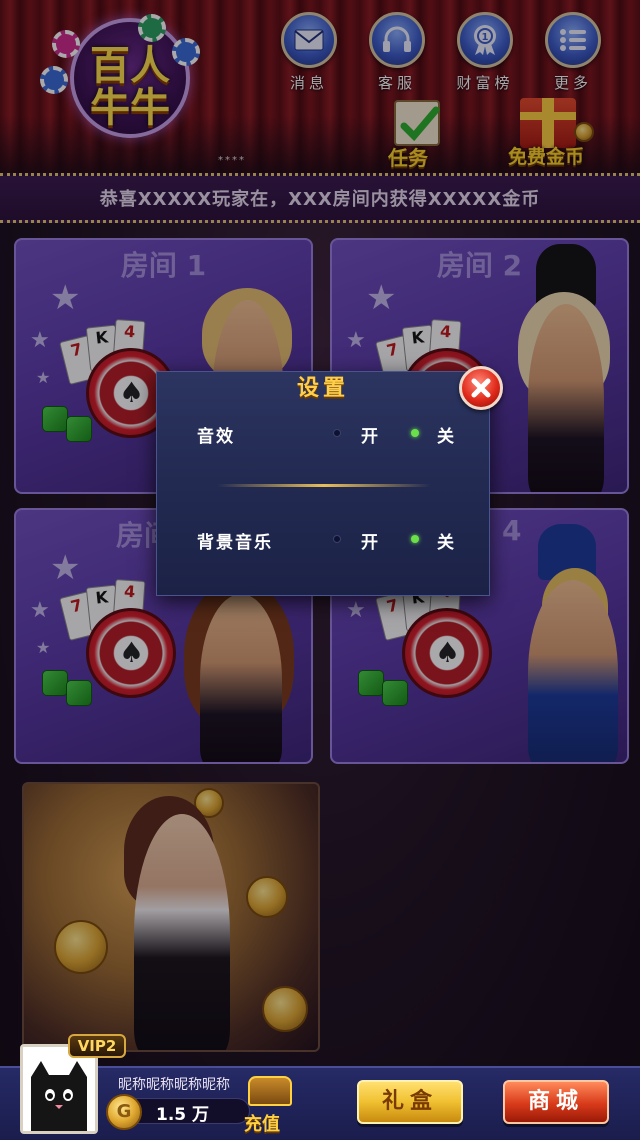 This screenshot has height=1140, width=640. Describe the element at coordinates (270, 1091) in the screenshot. I see `treasure-chest-icon` at that location.